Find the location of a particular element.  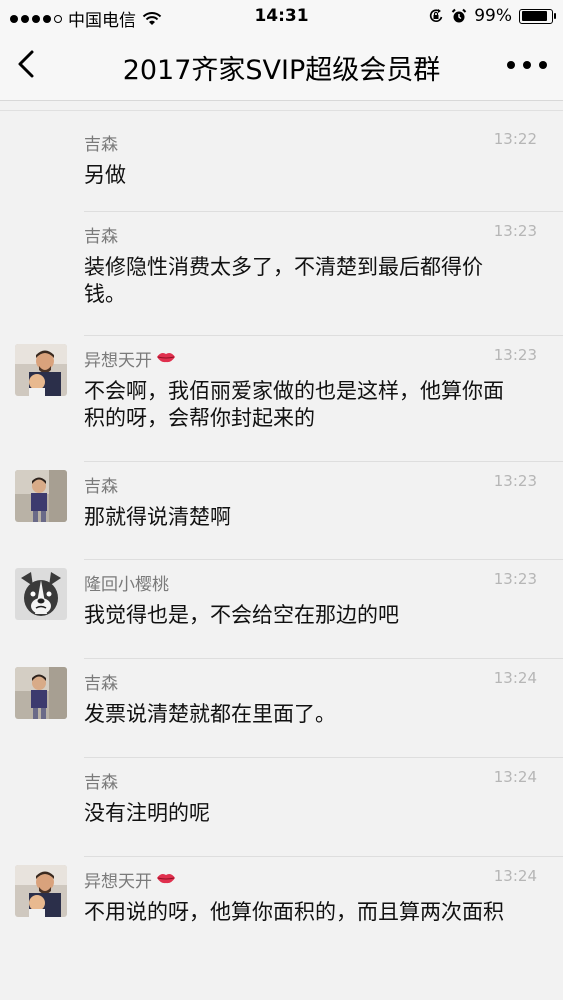

message-item: 异想天开 13:24 不用说的呀，他算你面积的，而且算两次面积 is located at coordinates (281, 928).